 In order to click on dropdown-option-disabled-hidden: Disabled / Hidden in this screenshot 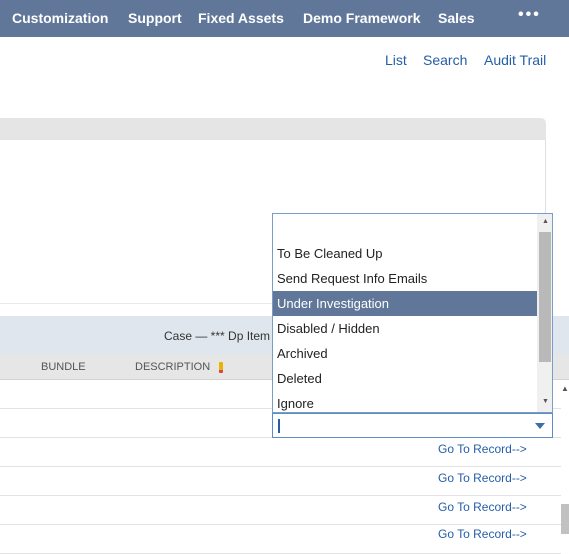, I will do `click(405, 328)`.